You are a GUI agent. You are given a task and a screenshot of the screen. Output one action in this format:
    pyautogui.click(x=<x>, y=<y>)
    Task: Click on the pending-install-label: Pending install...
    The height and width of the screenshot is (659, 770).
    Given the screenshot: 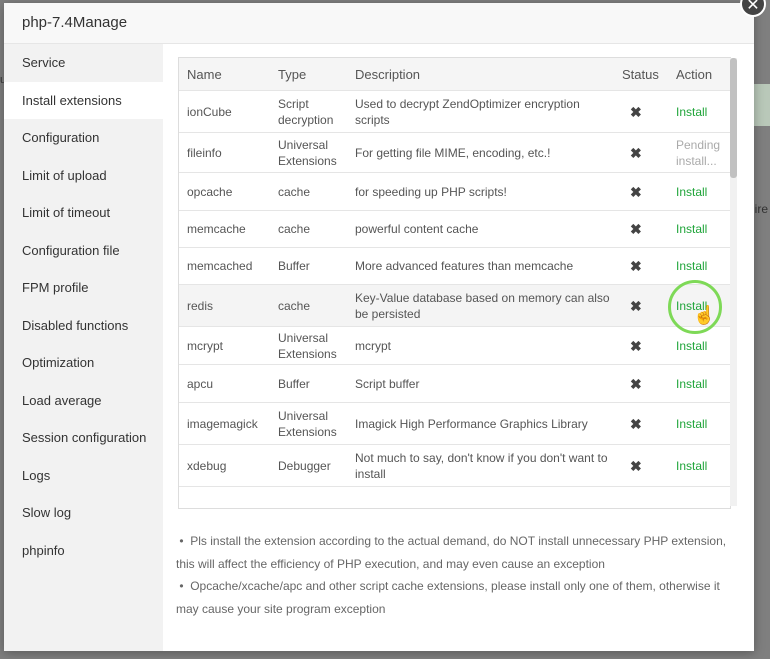 What is the action you would take?
    pyautogui.click(x=699, y=152)
    